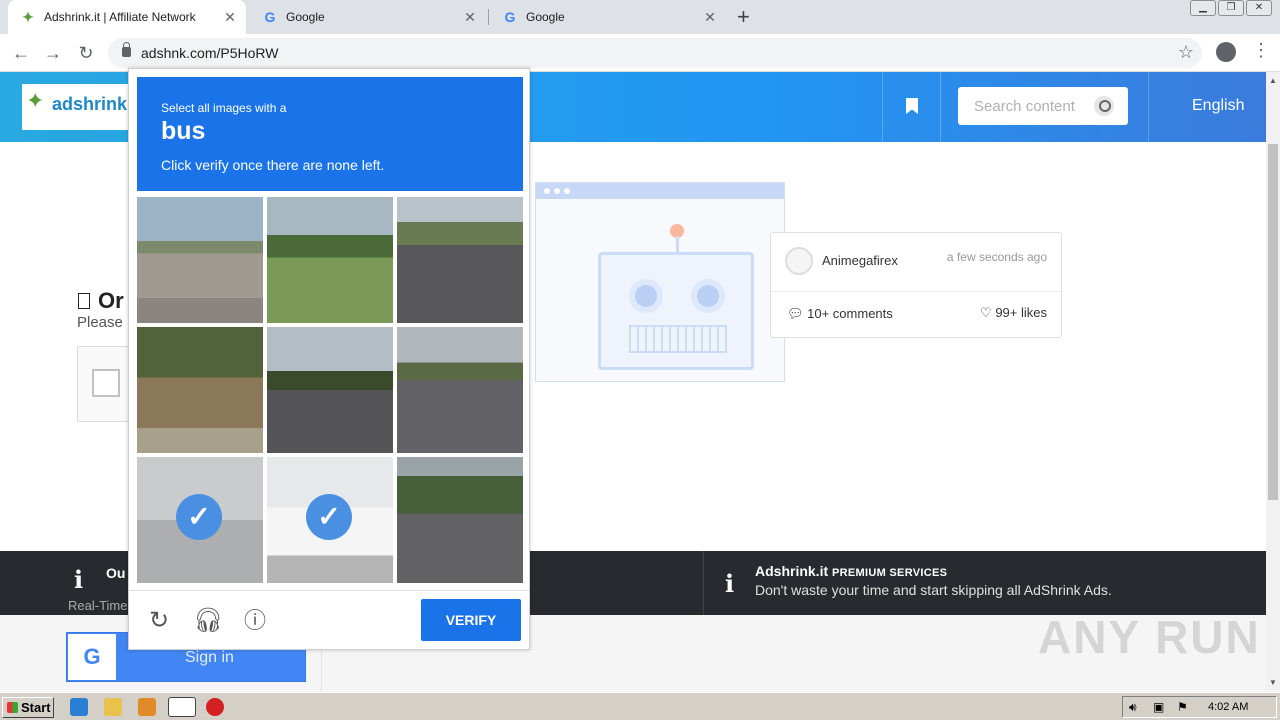 This screenshot has width=1280, height=720. Describe the element at coordinates (1261, 50) in the screenshot. I see `menu-icon: ⋮` at that location.